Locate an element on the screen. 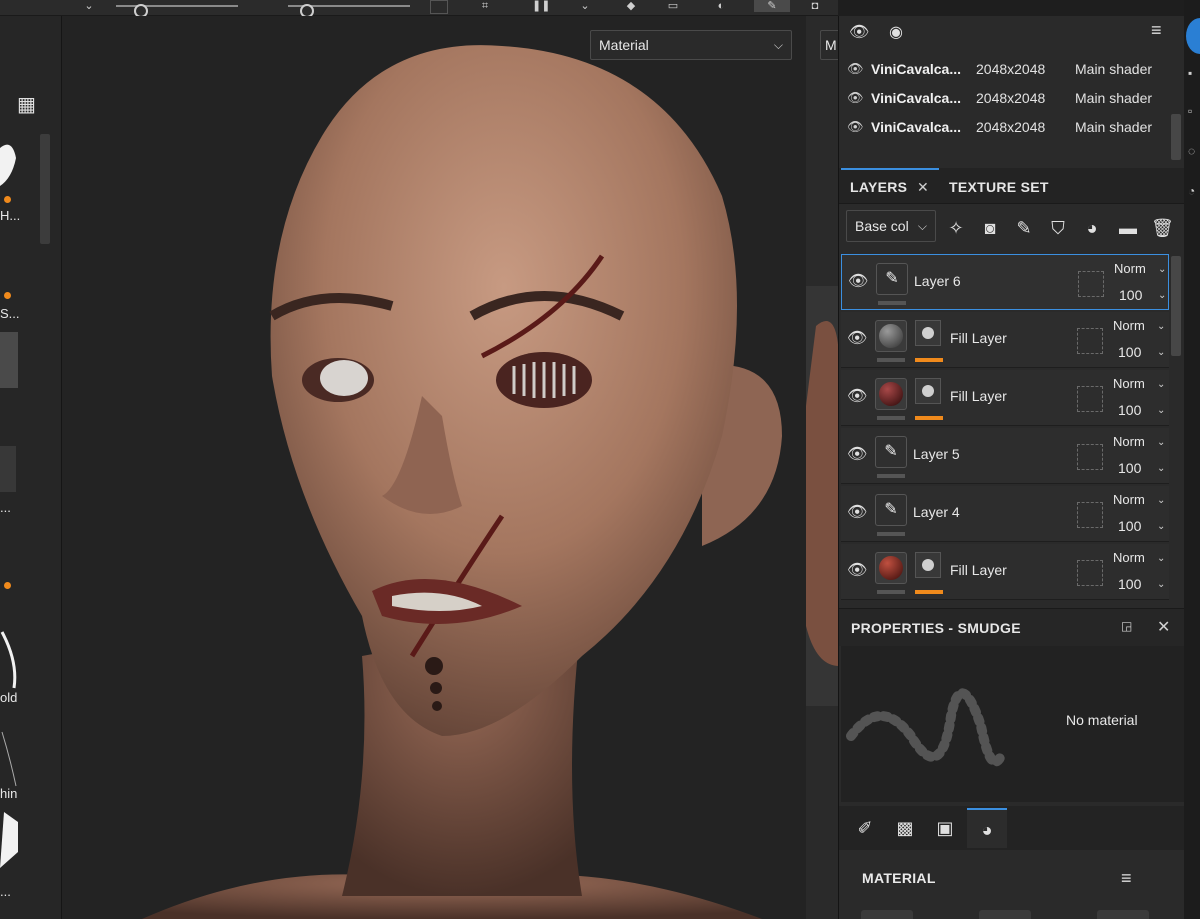  delete-layer-icon: 🗑 is located at coordinates (1162, 228).